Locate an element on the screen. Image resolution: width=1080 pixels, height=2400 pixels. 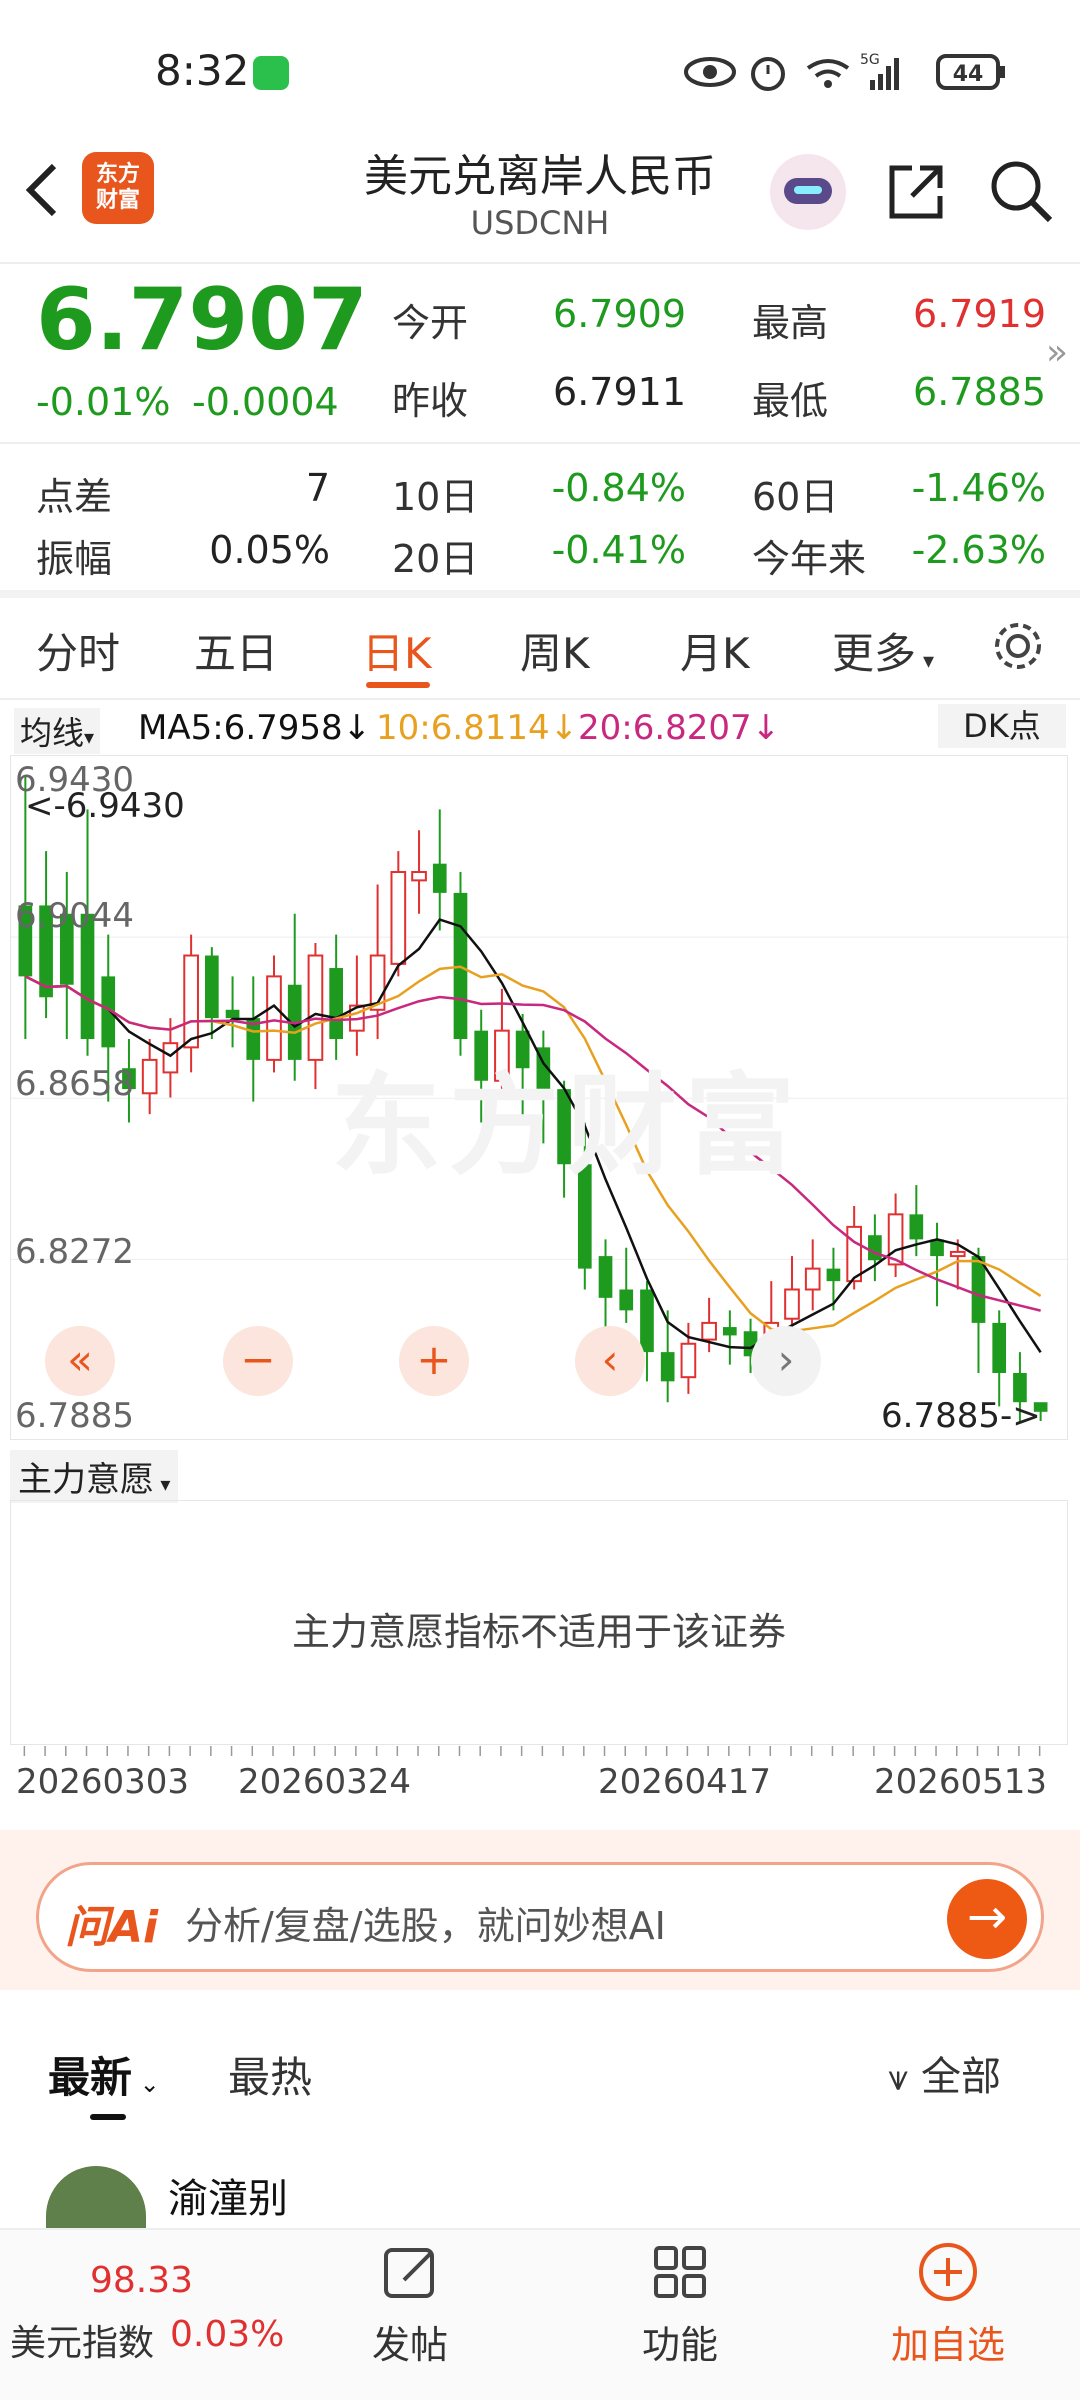
post-edit-icon is located at coordinates (410, 2272).